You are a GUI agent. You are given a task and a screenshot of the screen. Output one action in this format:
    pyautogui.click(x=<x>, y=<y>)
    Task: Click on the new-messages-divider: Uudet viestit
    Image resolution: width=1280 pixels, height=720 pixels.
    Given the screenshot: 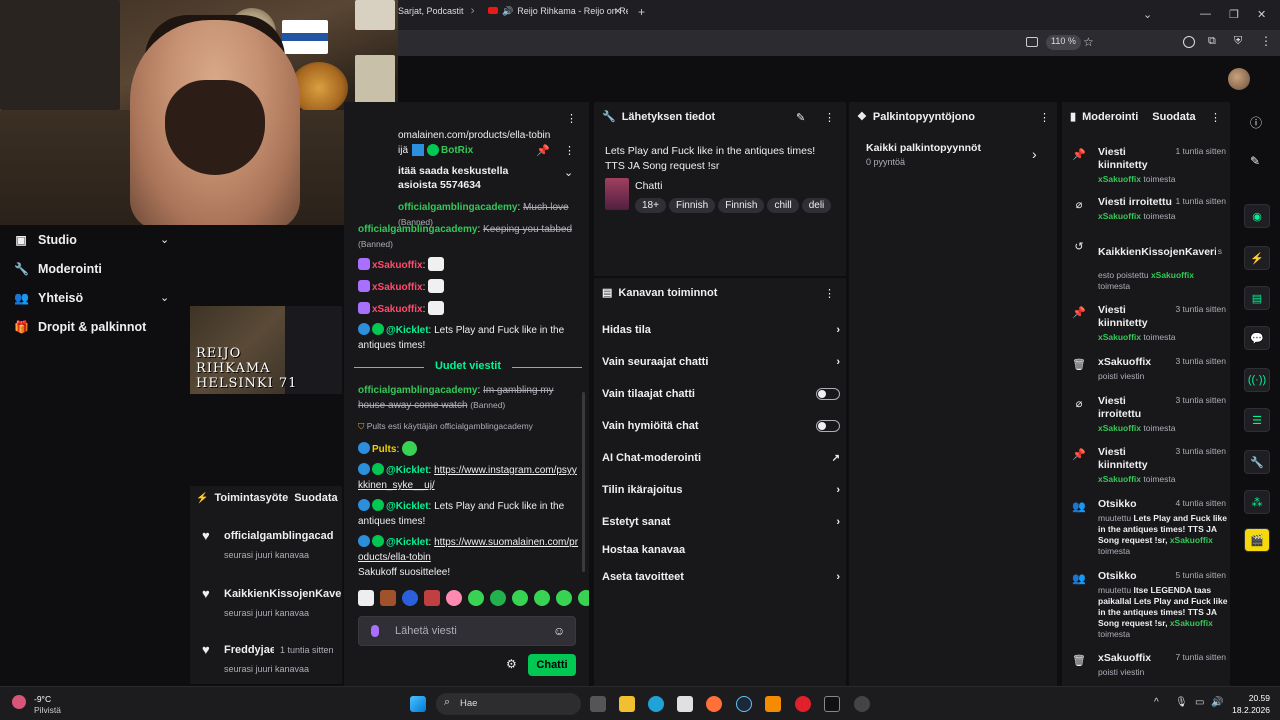 What is the action you would take?
    pyautogui.click(x=468, y=367)
    